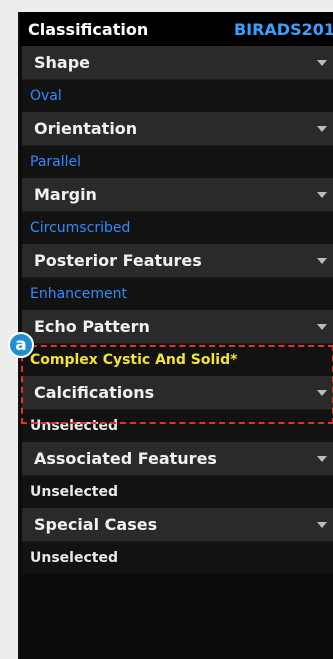 The width and height of the screenshot is (333, 659). What do you see at coordinates (96, 524) in the screenshot?
I see `group-title: Special Cases` at bounding box center [96, 524].